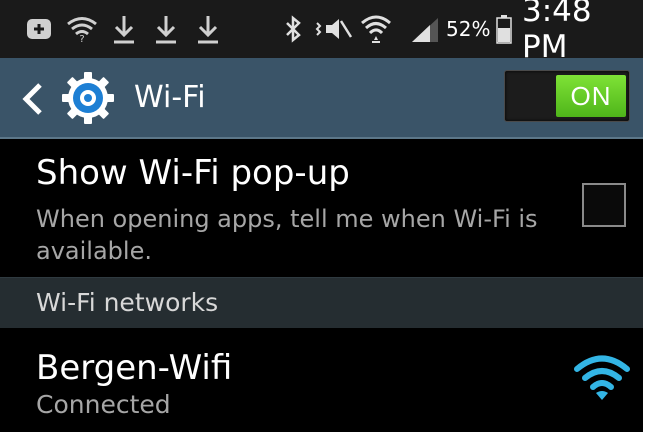 The height and width of the screenshot is (435, 646). What do you see at coordinates (591, 96) in the screenshot?
I see `toggle-on-label: ON` at bounding box center [591, 96].